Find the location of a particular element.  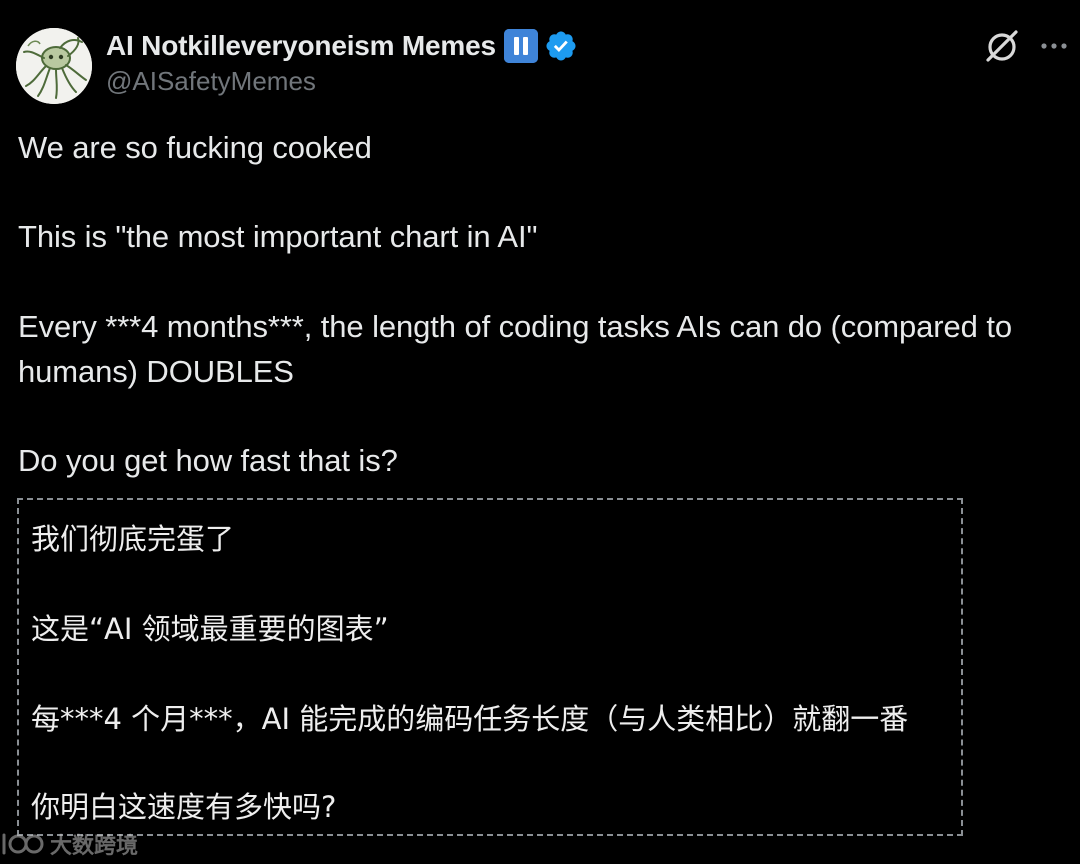

grok-icon is located at coordinates (1002, 46).